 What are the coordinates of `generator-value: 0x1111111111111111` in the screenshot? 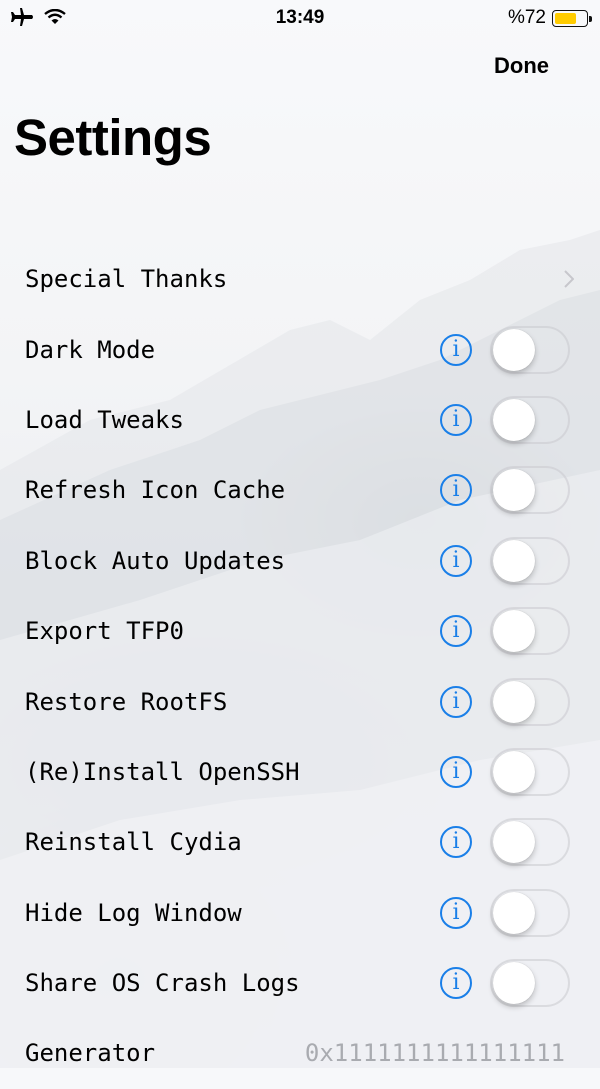 It's located at (435, 1053).